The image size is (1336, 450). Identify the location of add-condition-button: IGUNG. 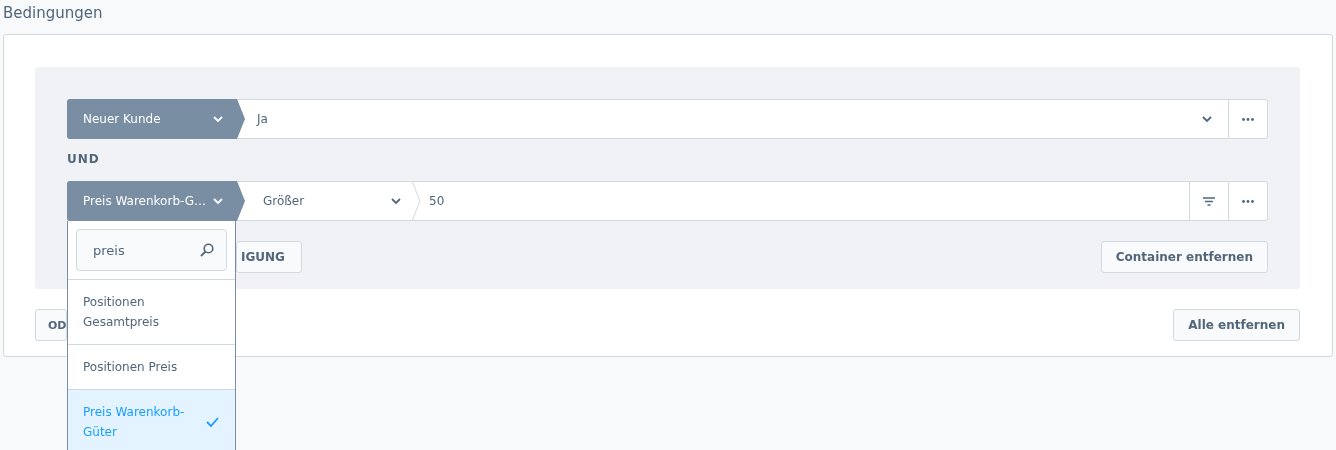
(269, 257).